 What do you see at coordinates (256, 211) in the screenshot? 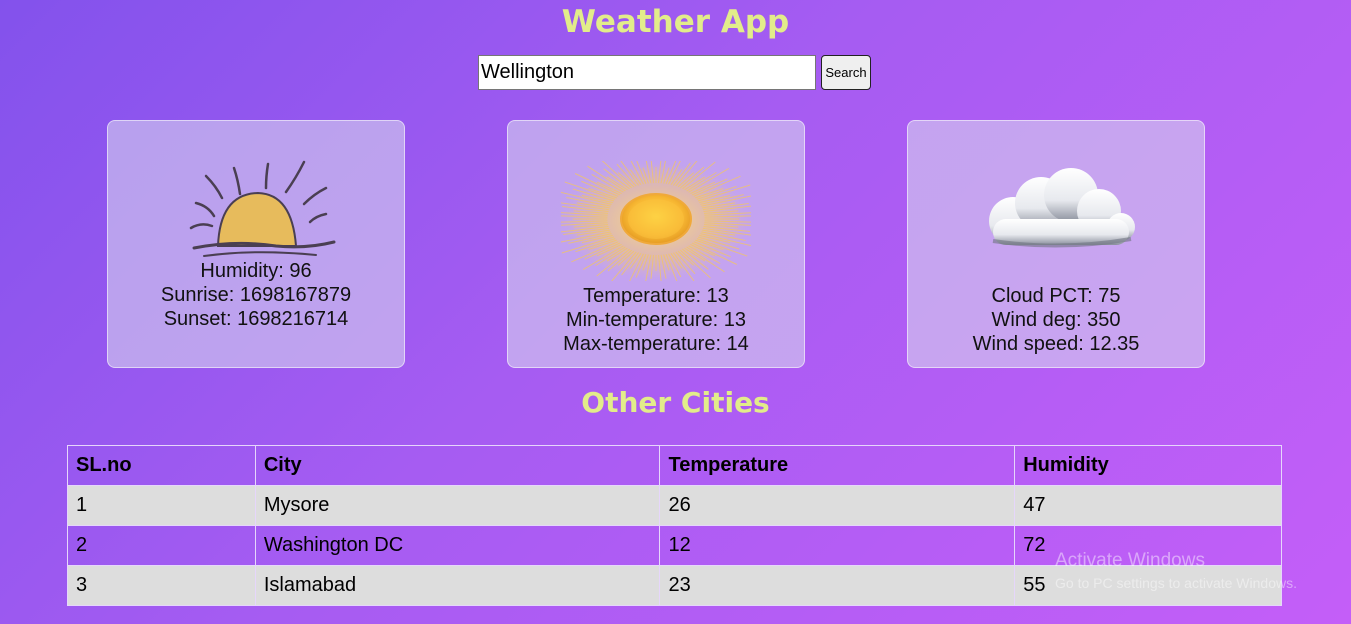
I see `sunrise-icon` at bounding box center [256, 211].